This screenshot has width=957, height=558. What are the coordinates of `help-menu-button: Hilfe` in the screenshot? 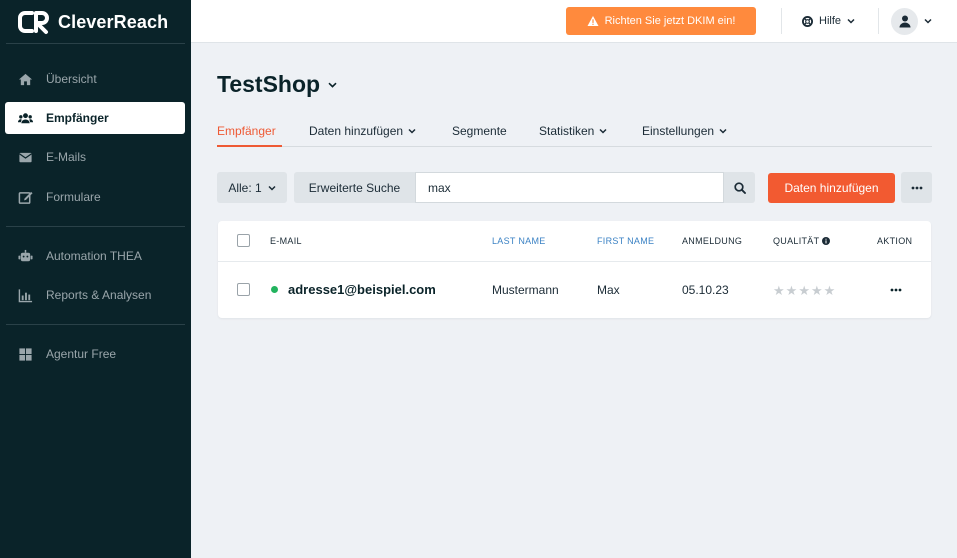 It's located at (828, 21).